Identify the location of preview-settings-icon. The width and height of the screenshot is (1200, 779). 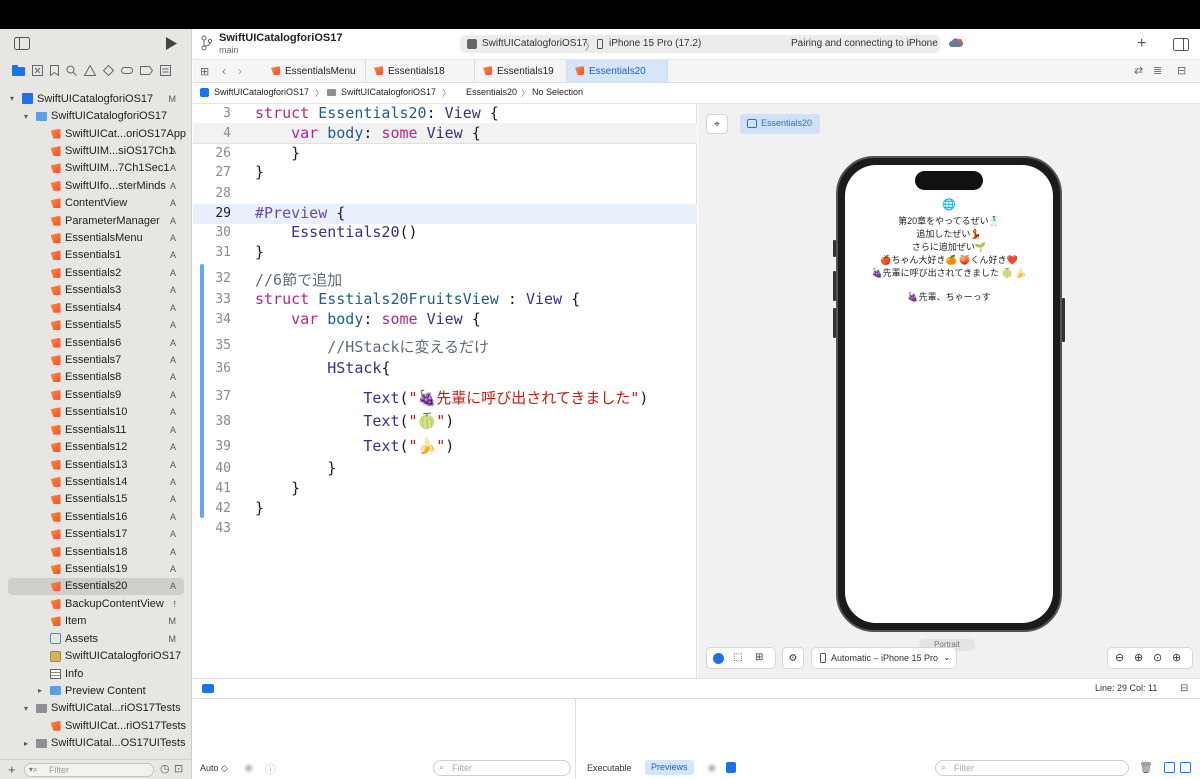
(731, 767).